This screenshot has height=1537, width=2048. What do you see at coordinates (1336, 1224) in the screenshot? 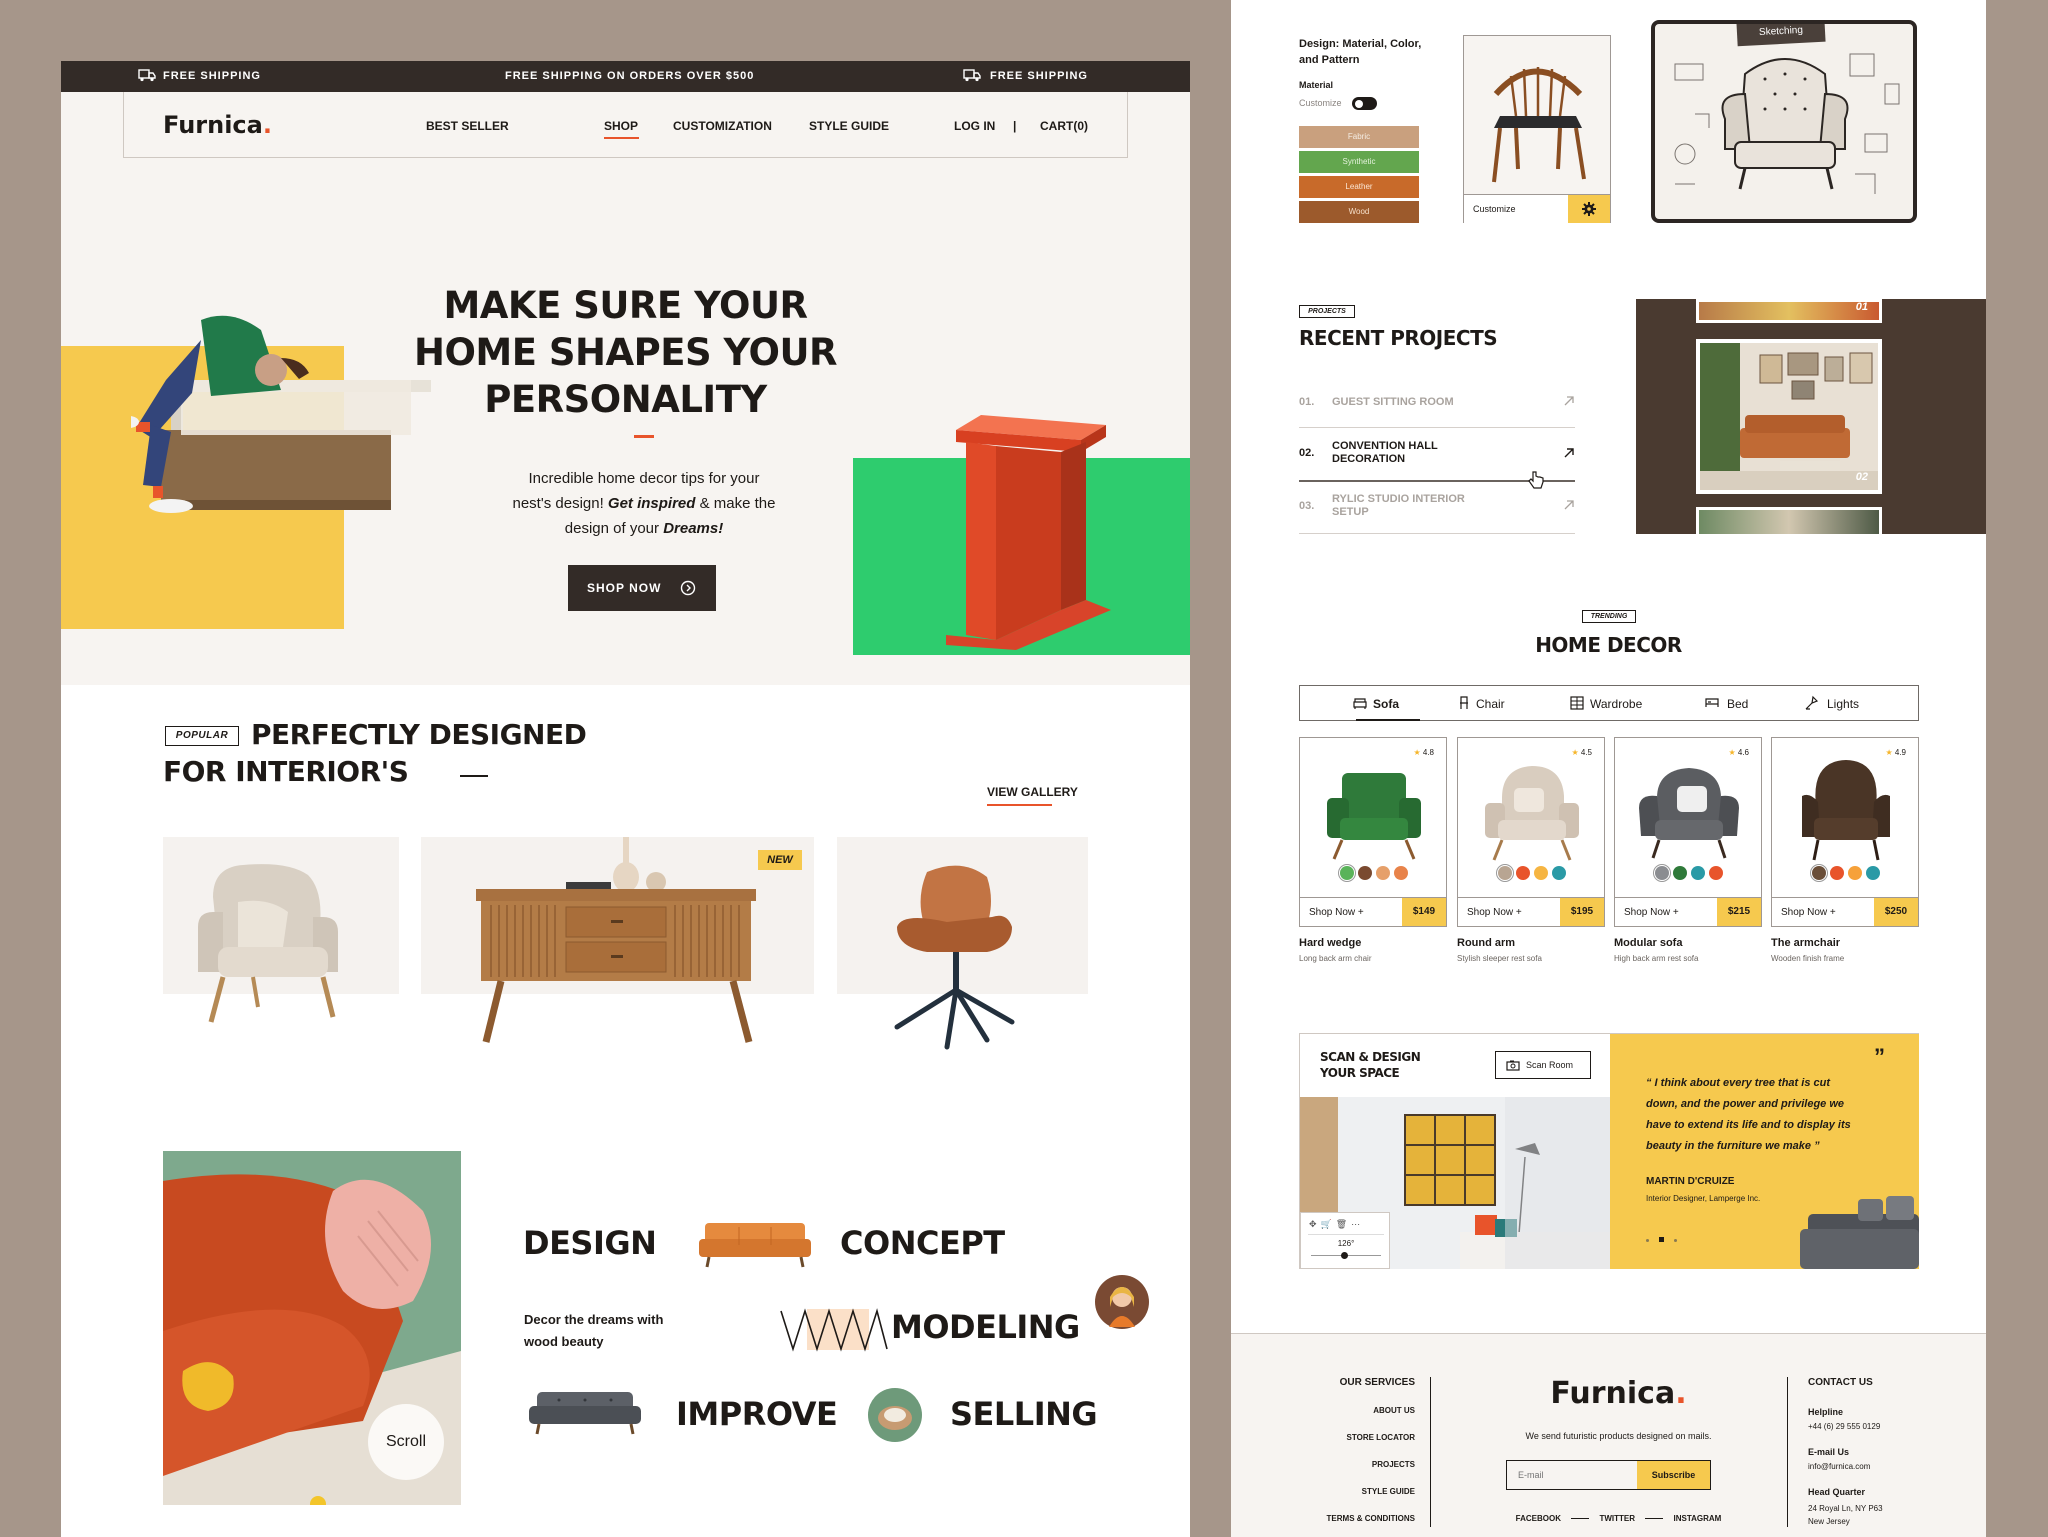
I see `ar-tool-icons: ✥🛒🗑⋯` at bounding box center [1336, 1224].